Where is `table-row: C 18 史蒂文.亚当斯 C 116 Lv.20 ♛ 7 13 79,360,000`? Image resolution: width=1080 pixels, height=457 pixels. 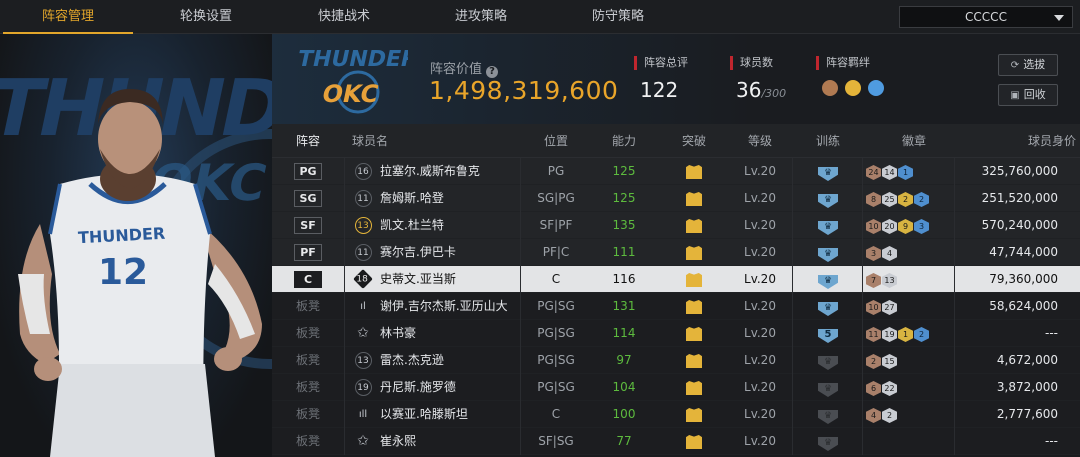
table-row: C 18 史蒂文.亚当斯 C 116 Lv.20 ♛ 7 13 79,360,000 is located at coordinates (676, 279).